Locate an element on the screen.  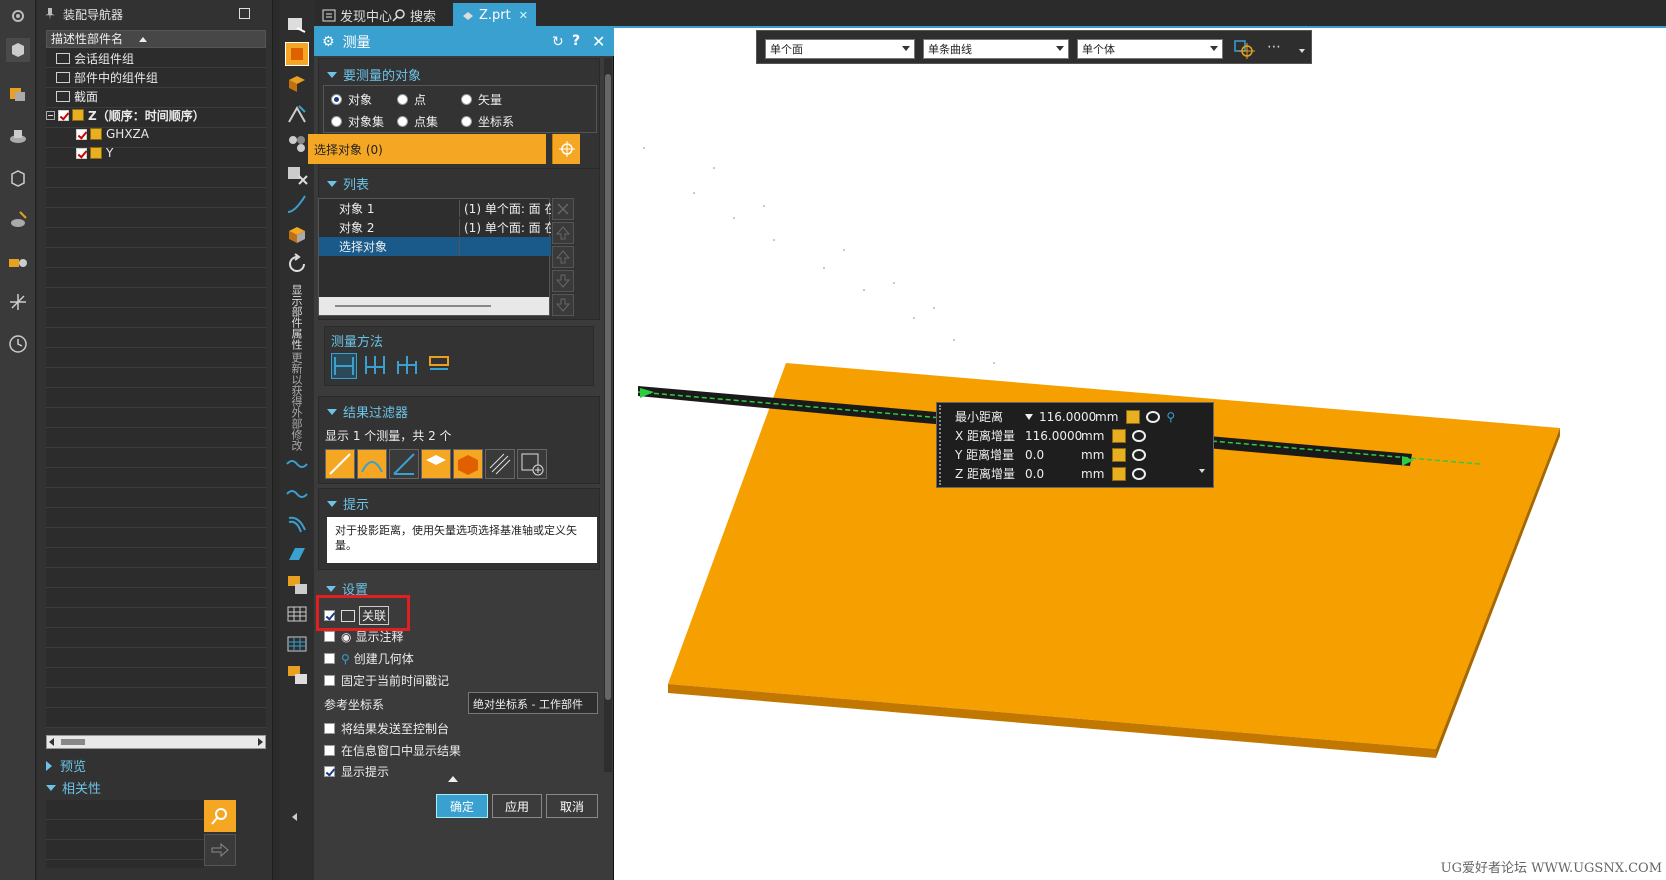
filter-angle-icon is located at coordinates (372, 464).